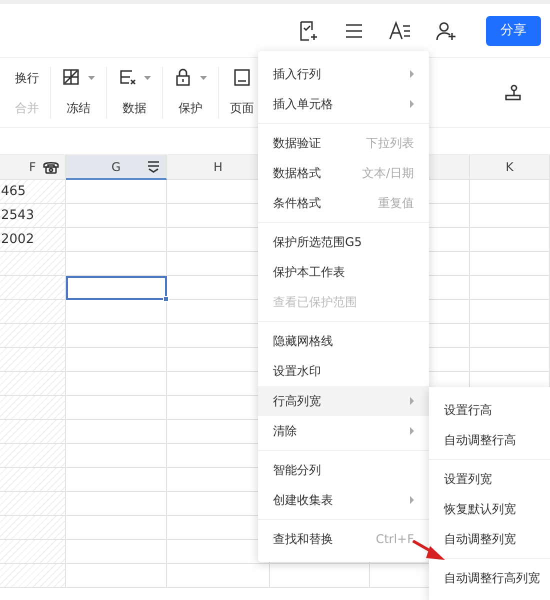  Describe the element at coordinates (513, 31) in the screenshot. I see `share-button: 分享` at that location.